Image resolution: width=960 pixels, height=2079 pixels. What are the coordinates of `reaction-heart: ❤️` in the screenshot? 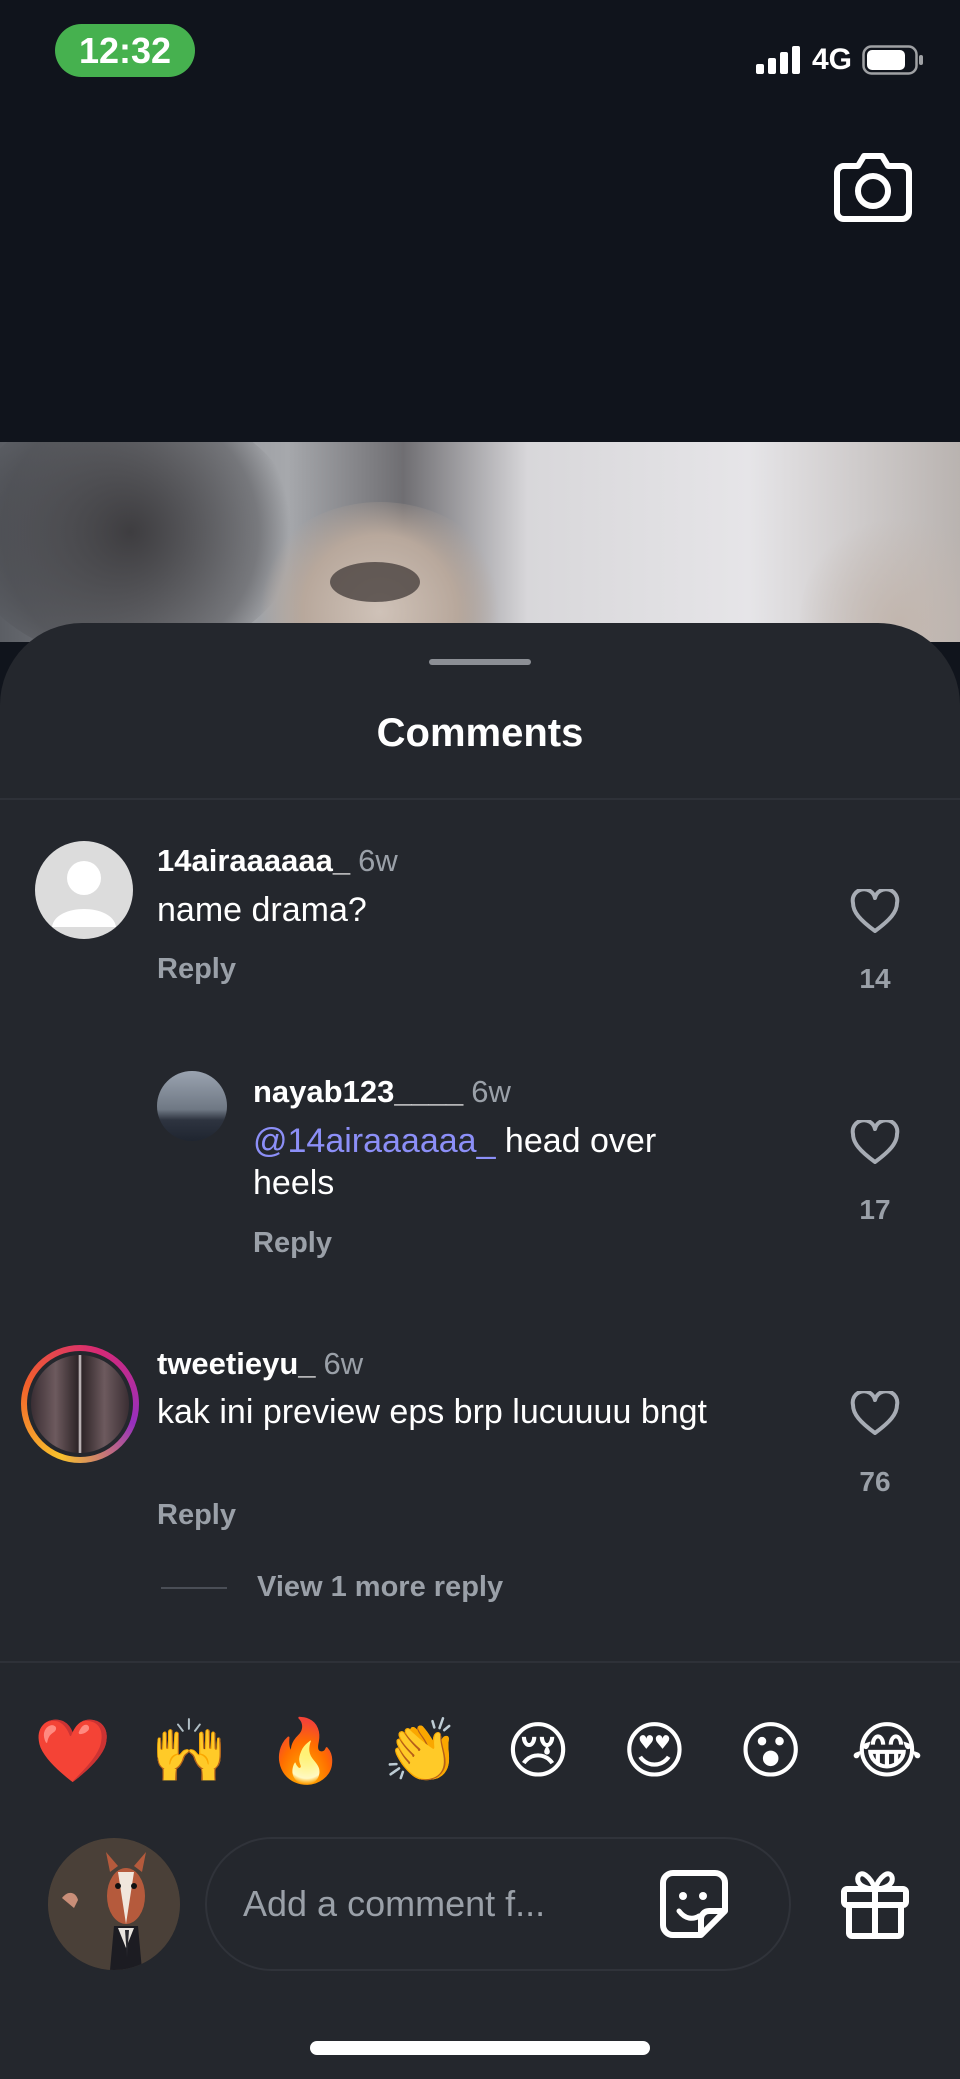 It's located at (73, 1751).